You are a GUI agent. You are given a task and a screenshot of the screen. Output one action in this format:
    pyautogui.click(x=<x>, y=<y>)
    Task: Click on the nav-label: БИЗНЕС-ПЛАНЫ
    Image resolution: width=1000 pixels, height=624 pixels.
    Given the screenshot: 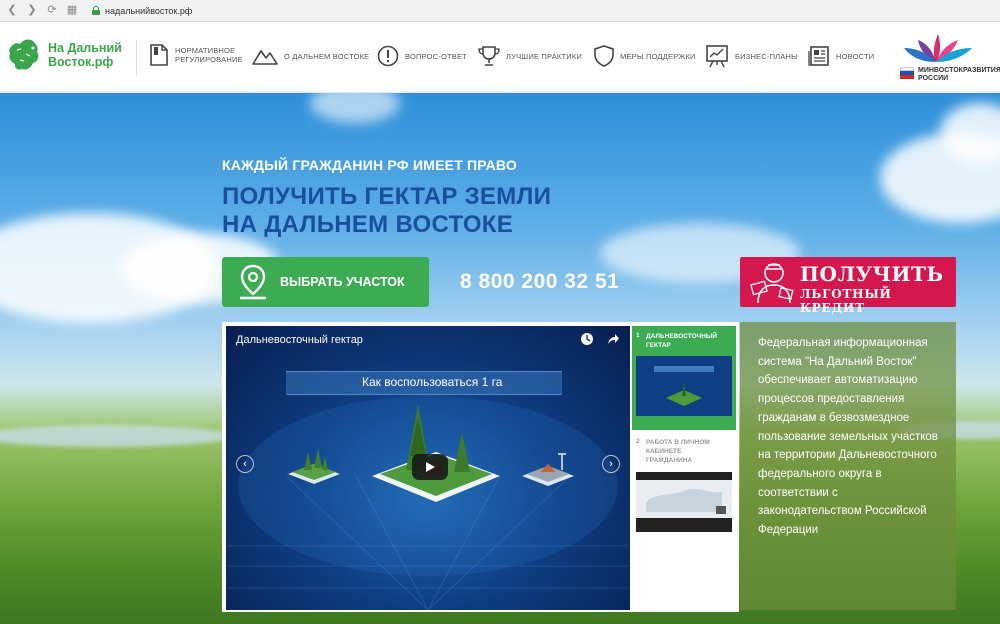 What is the action you would take?
    pyautogui.click(x=766, y=56)
    